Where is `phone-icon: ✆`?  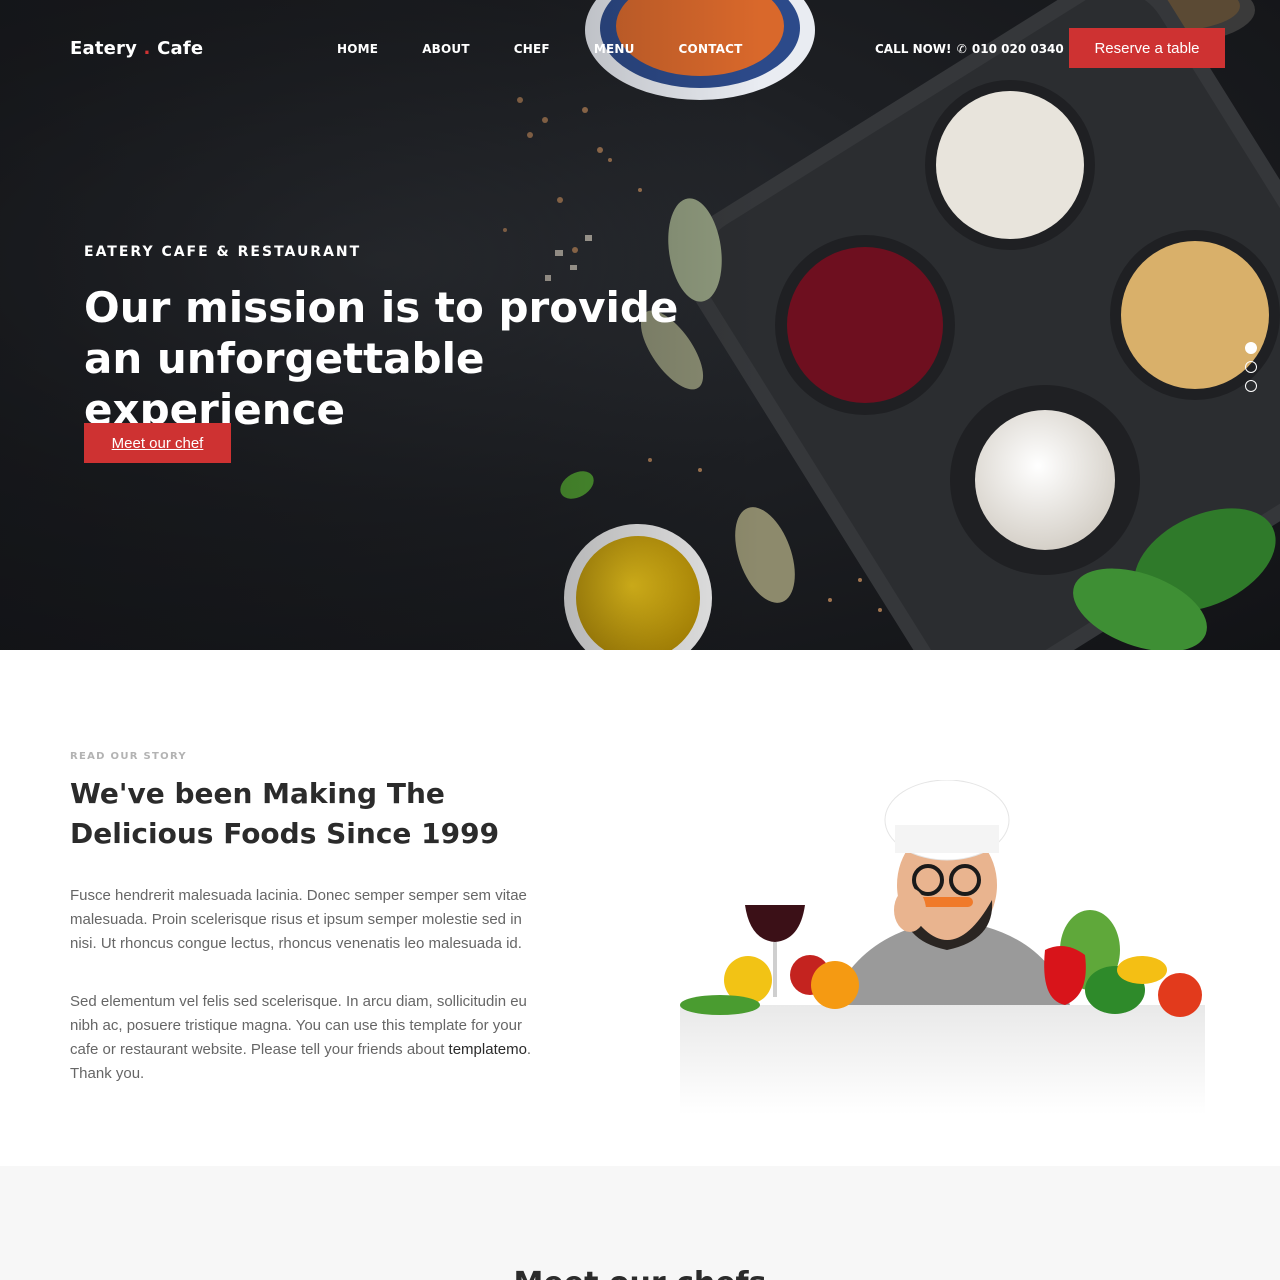 phone-icon: ✆ is located at coordinates (961, 49).